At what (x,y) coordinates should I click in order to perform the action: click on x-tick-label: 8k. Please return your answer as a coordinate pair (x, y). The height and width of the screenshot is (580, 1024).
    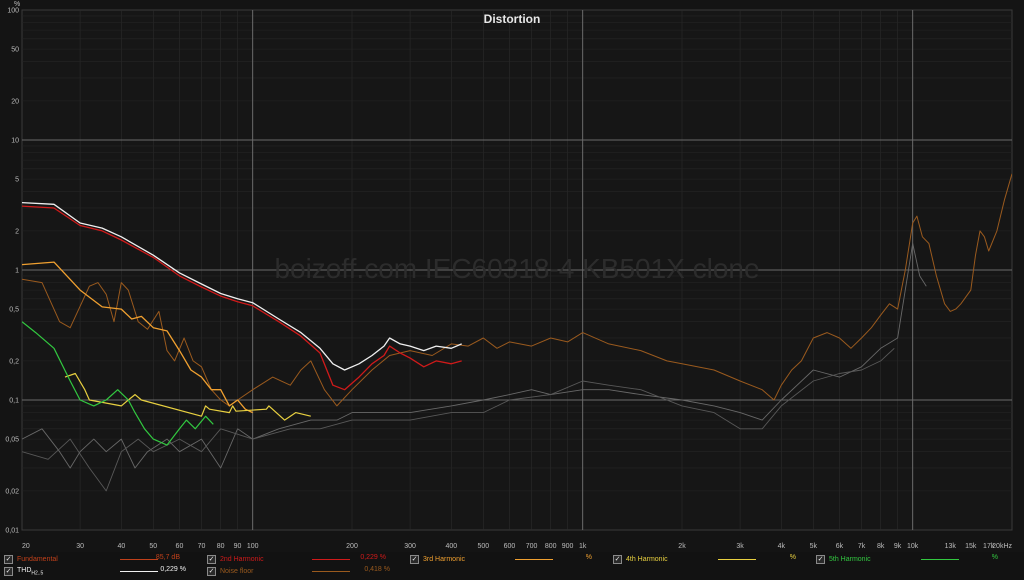
    Looking at the image, I should click on (881, 546).